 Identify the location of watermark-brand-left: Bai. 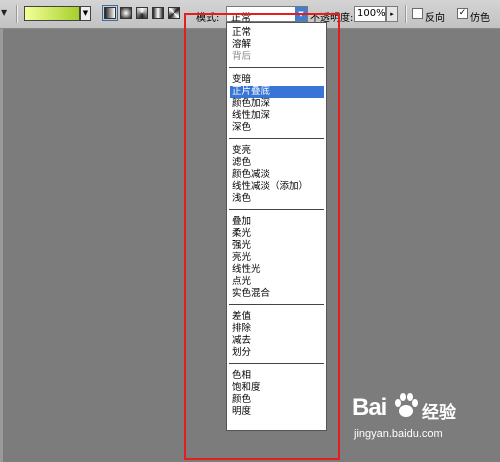
(369, 407).